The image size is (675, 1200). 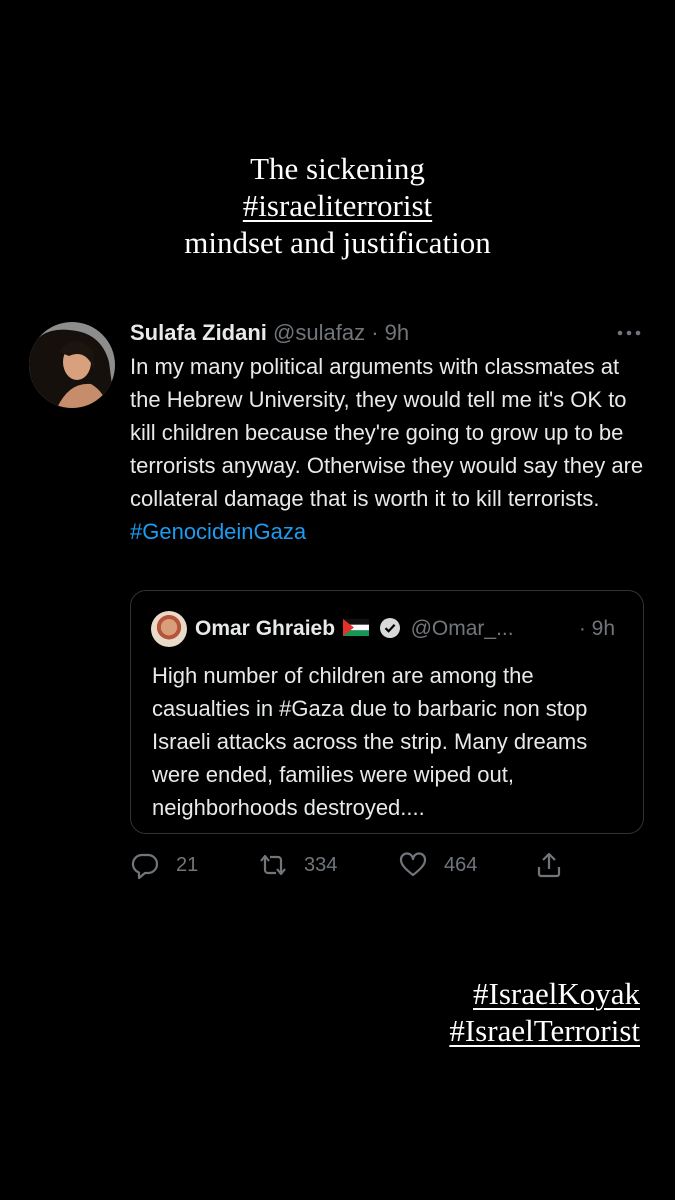 I want to click on quote-author-name: Omar Ghraieb, so click(x=265, y=628).